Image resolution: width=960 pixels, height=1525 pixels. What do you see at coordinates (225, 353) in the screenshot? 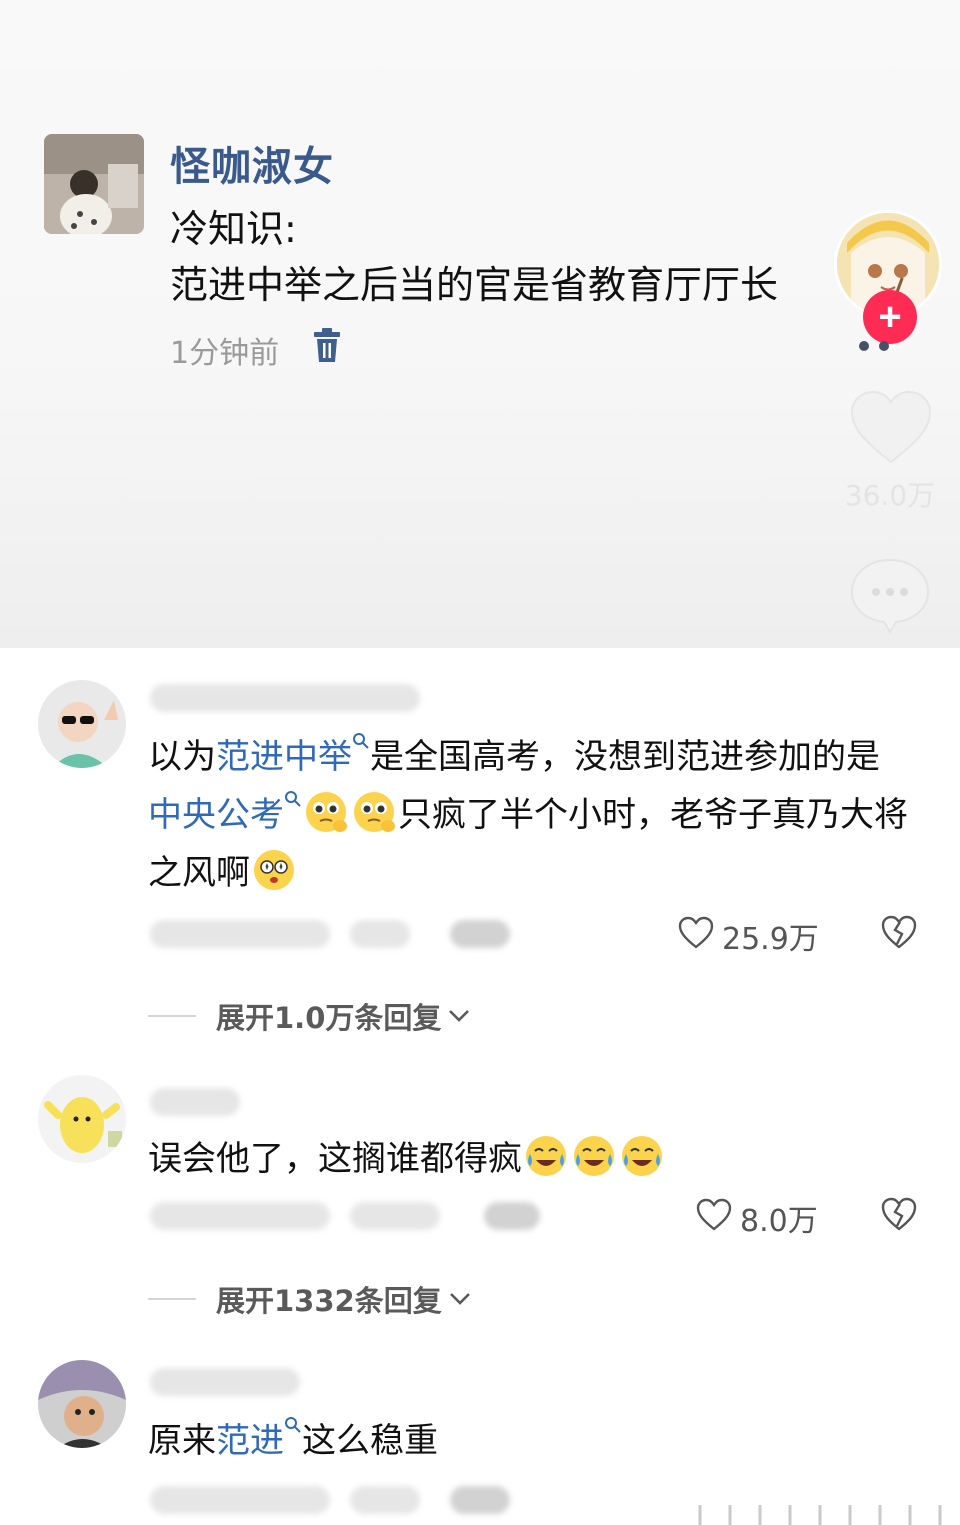
I see `post-timestamp: 1分钟前` at bounding box center [225, 353].